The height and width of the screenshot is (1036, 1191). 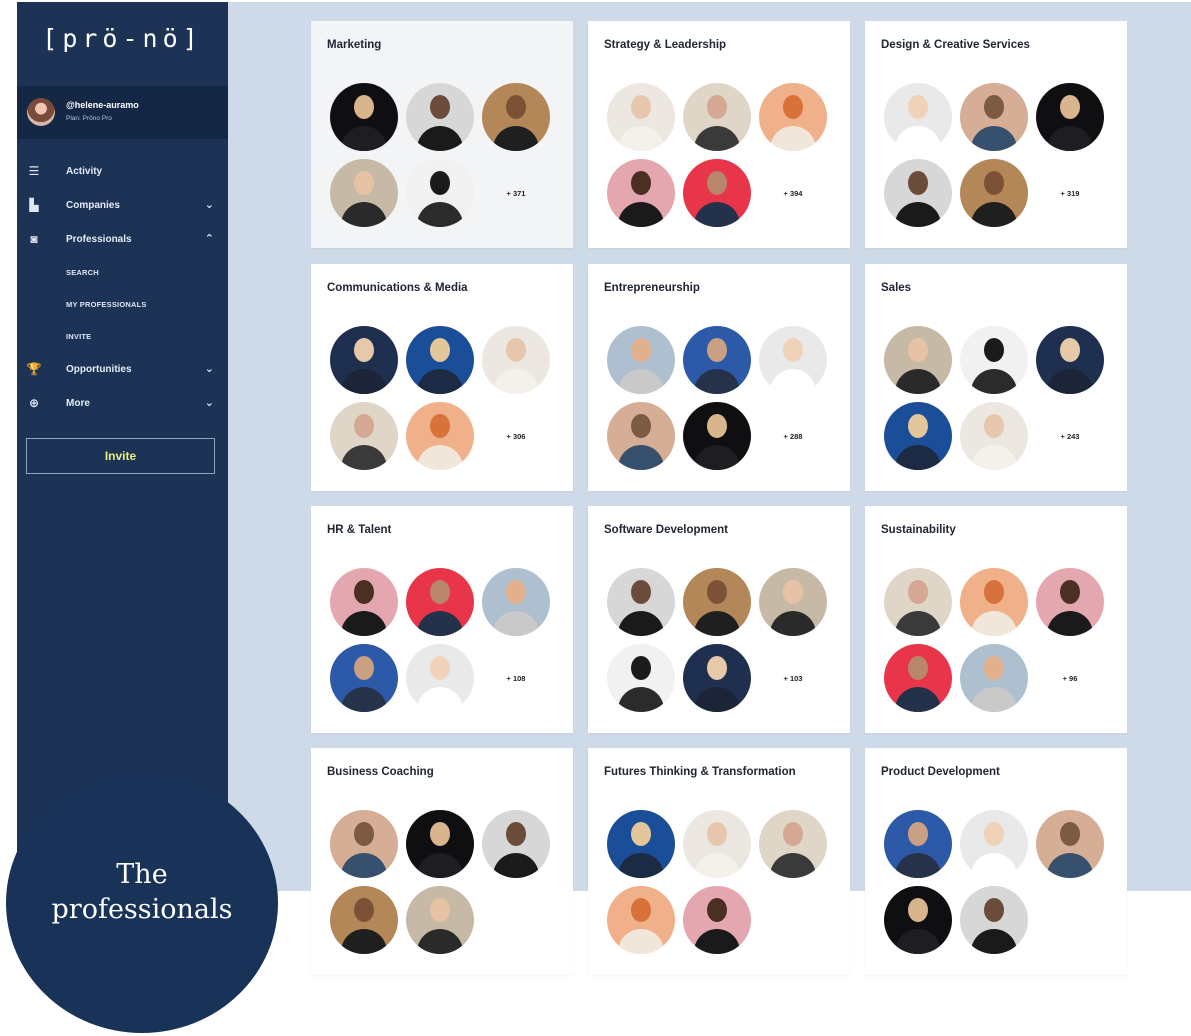 I want to click on category-card: Business Coaching, so click(x=442, y=861).